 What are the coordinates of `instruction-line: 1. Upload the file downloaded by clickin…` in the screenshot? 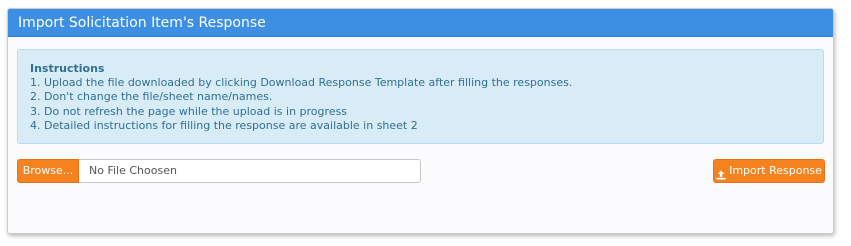 It's located at (301, 83).